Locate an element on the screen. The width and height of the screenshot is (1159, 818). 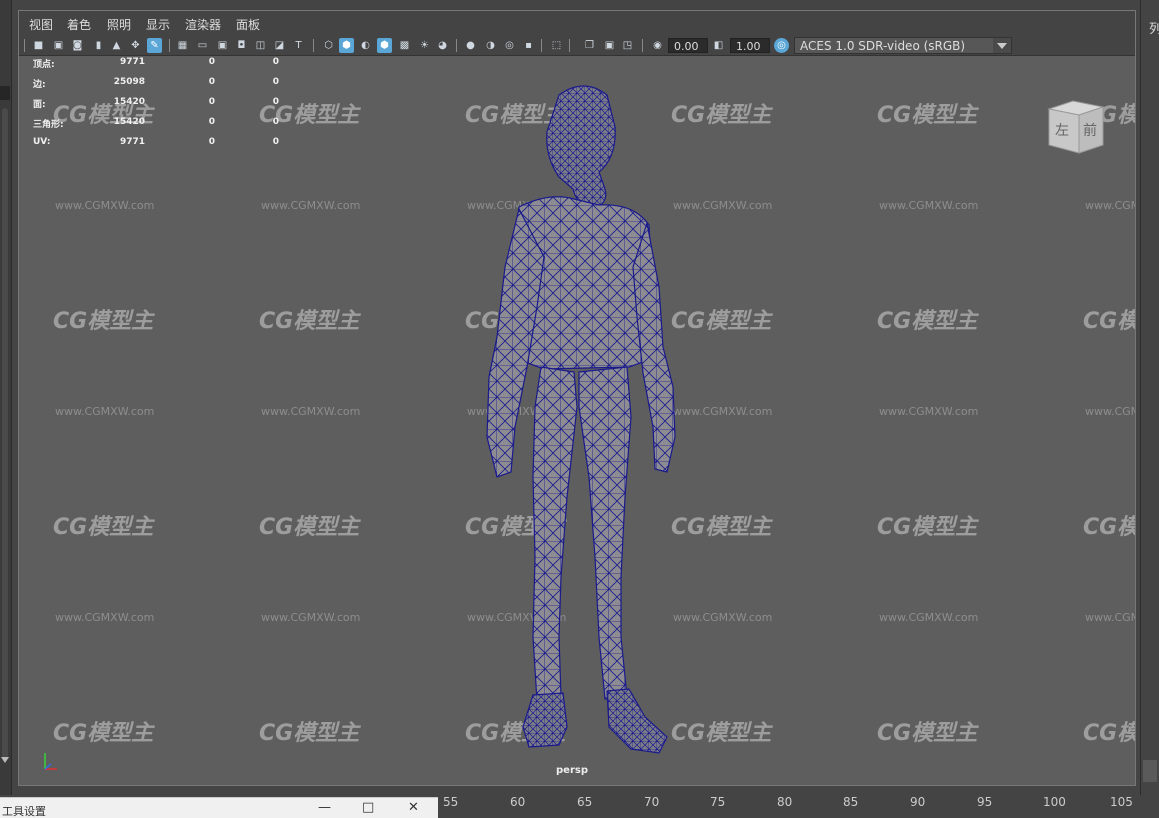
timeline-tick-label: 60 is located at coordinates (518, 802).